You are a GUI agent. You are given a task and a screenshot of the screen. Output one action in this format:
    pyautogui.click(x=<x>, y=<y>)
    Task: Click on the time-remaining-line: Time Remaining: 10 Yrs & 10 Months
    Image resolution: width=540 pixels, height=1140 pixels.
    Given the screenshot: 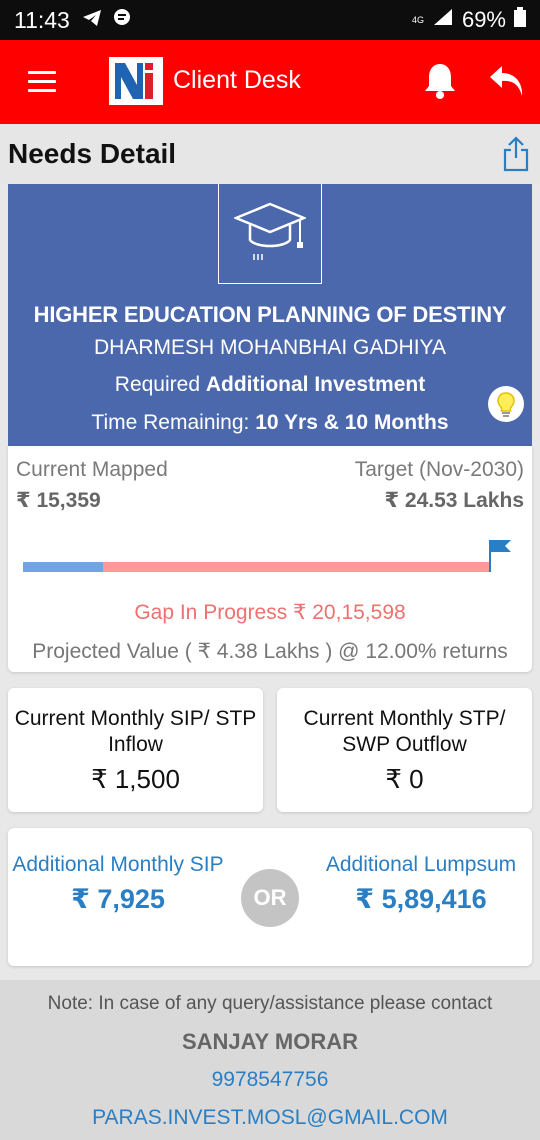 What is the action you would take?
    pyautogui.click(x=270, y=423)
    